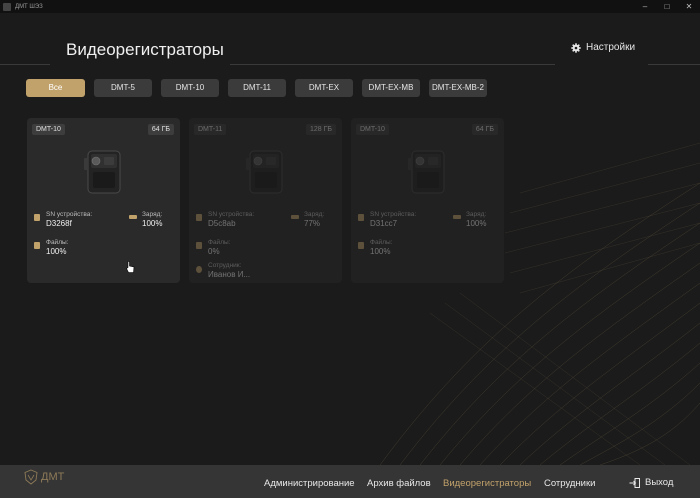  I want to click on app-icon, so click(7, 6).